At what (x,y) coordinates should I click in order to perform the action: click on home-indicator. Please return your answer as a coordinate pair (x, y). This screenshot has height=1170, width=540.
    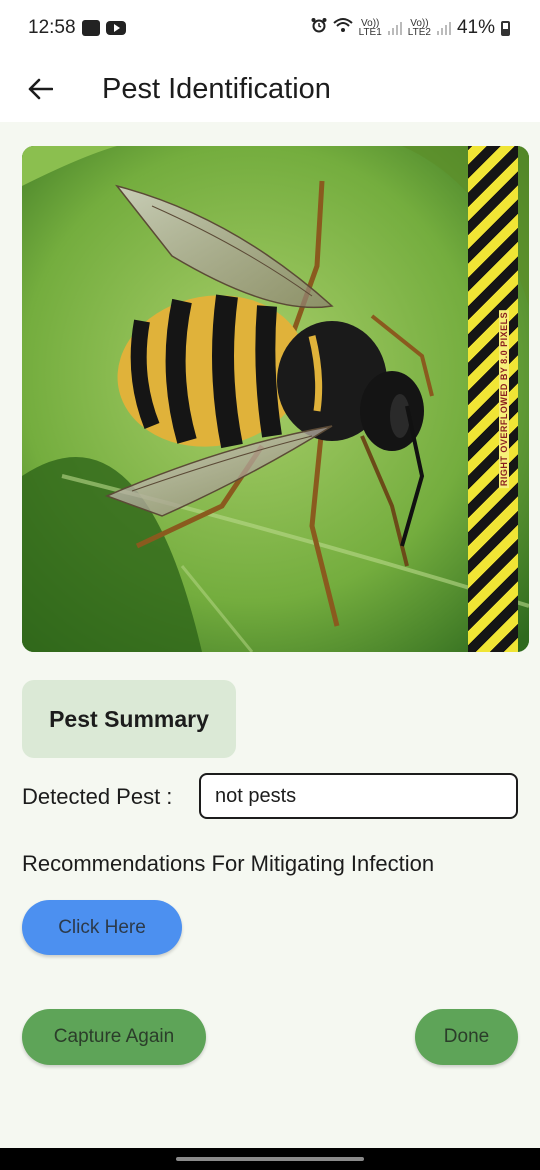
    Looking at the image, I should click on (270, 1159).